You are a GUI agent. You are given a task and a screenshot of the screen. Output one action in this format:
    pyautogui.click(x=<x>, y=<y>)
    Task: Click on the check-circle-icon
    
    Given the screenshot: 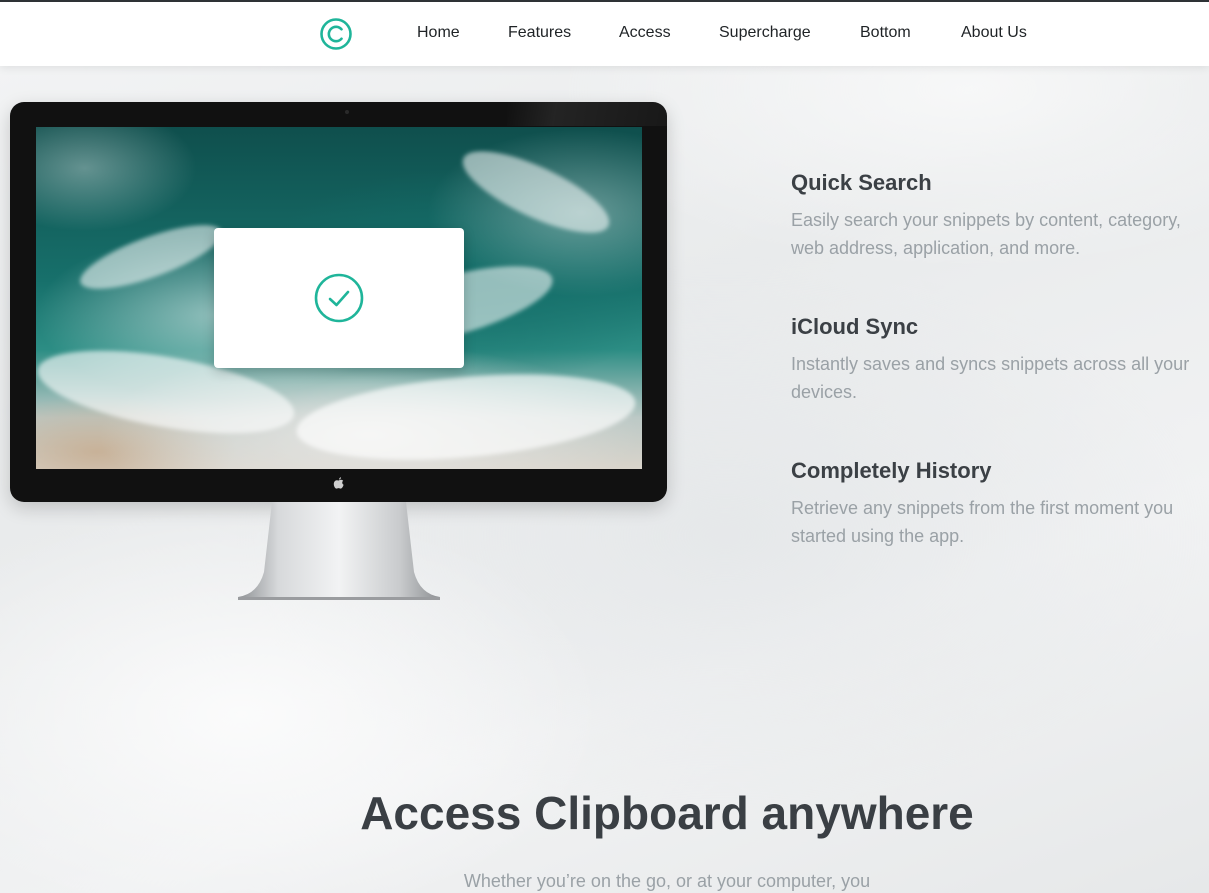 What is the action you would take?
    pyautogui.click(x=339, y=298)
    